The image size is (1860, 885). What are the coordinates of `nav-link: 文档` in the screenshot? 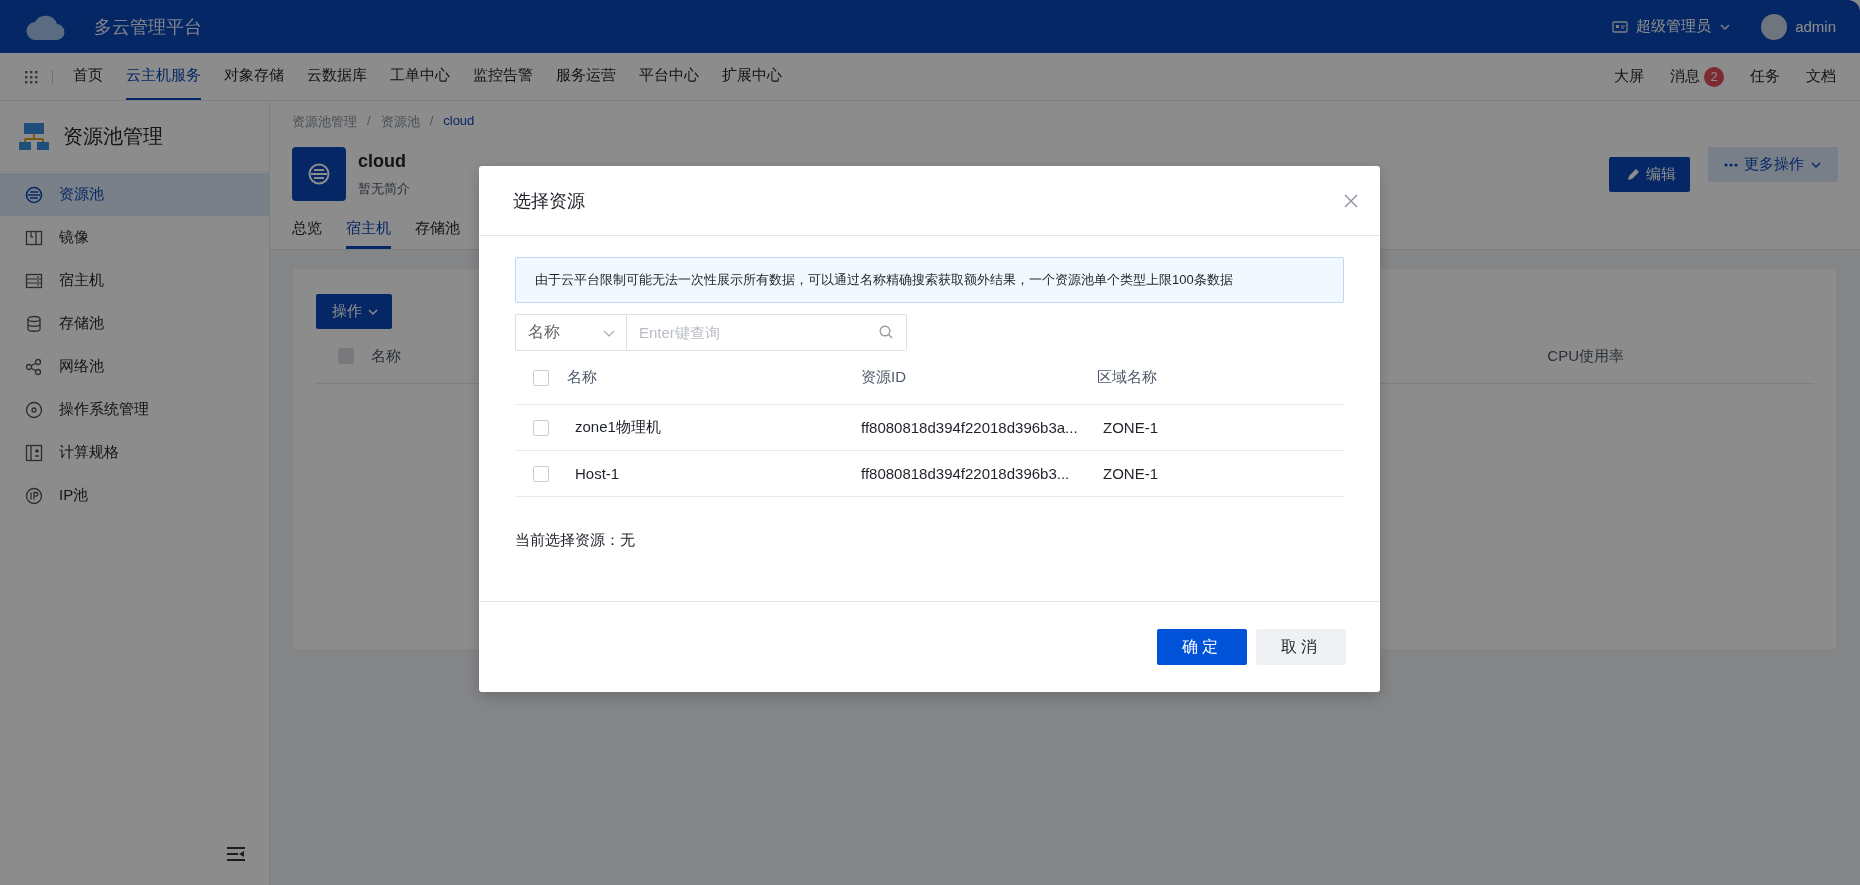 It's located at (1821, 76).